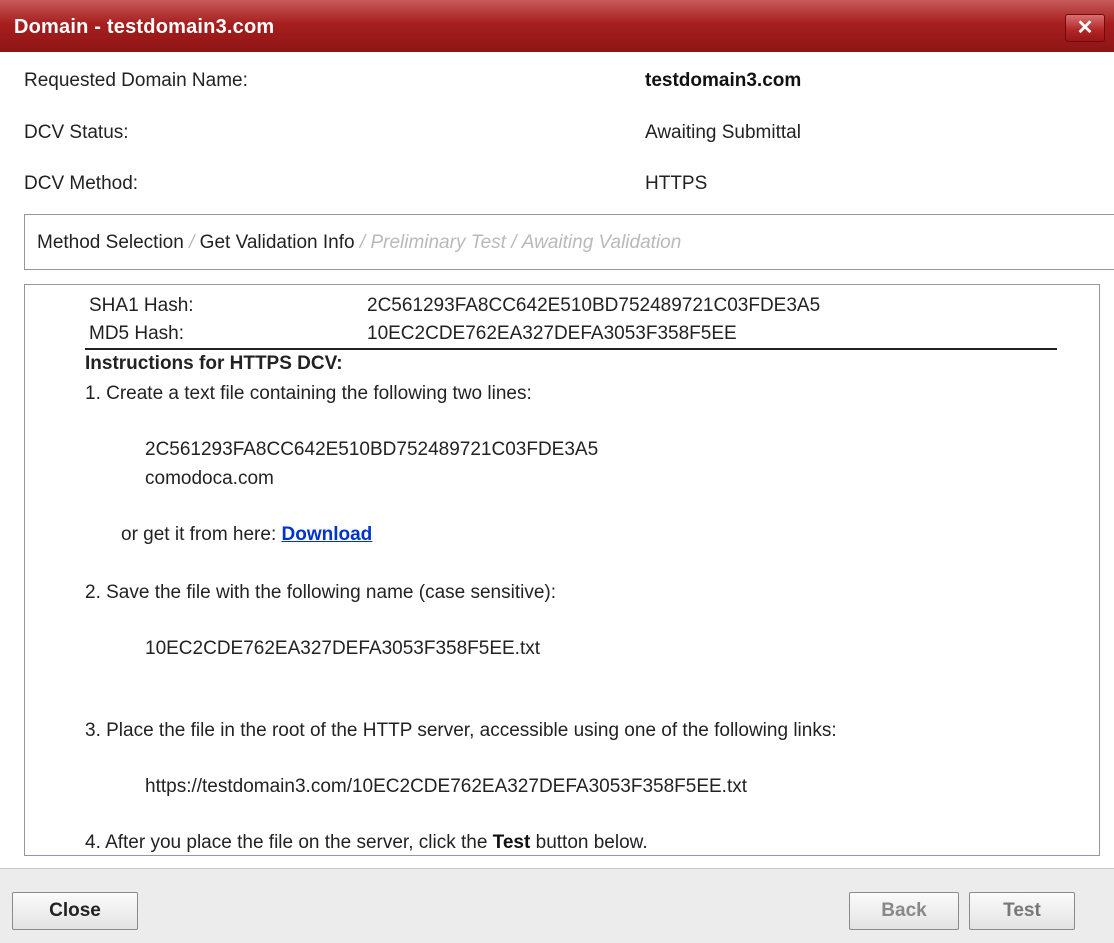  What do you see at coordinates (601, 242) in the screenshot?
I see `step-awaiting-validation: Awaiting Validation` at bounding box center [601, 242].